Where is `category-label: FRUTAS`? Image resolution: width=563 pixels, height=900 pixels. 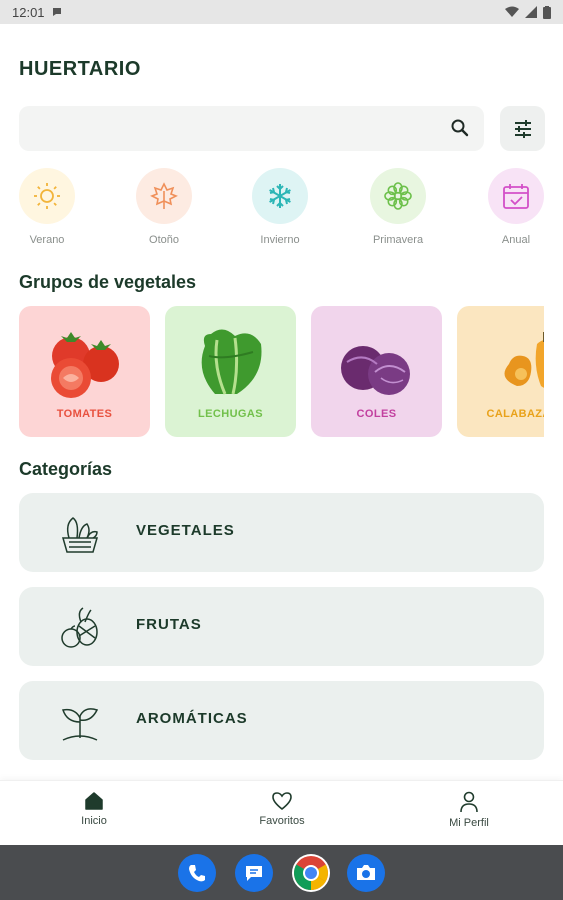
category-label: FRUTAS is located at coordinates (169, 624).